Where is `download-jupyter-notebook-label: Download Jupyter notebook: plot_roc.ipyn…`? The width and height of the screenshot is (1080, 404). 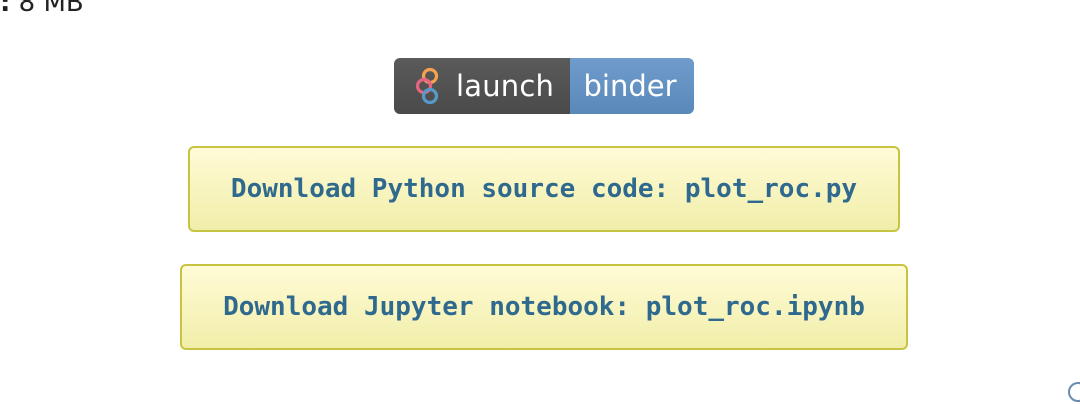 download-jupyter-notebook-label: Download Jupyter notebook: plot_roc.ipyn… is located at coordinates (544, 307).